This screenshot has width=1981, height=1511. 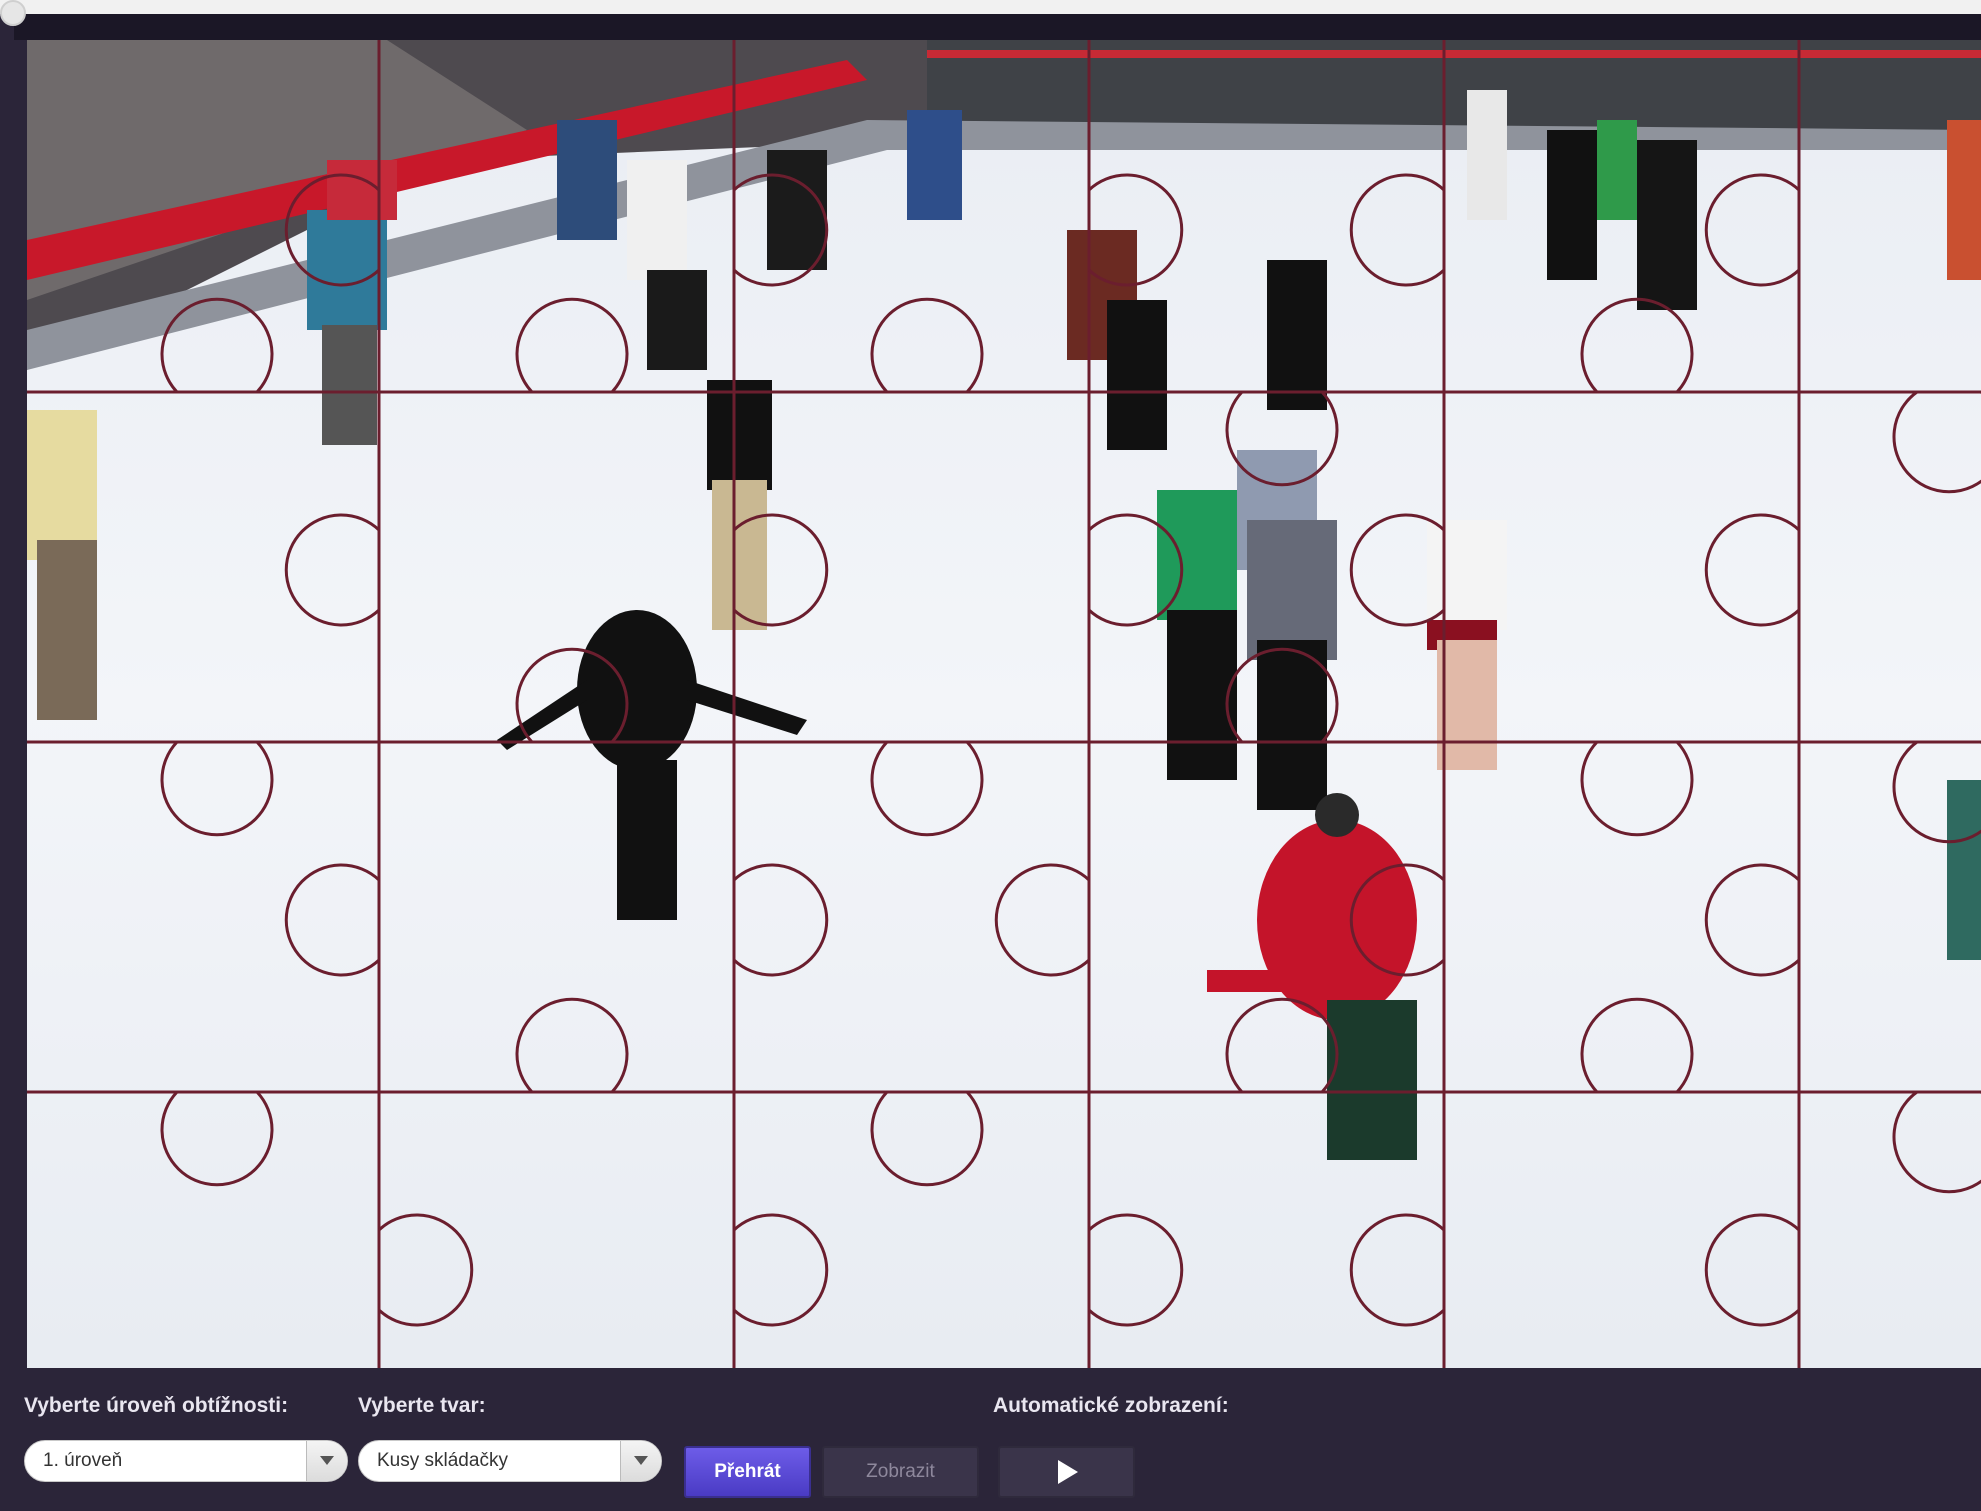 What do you see at coordinates (156, 1405) in the screenshot?
I see `difficulty-label: Vyberte úroveň obtížnosti:` at bounding box center [156, 1405].